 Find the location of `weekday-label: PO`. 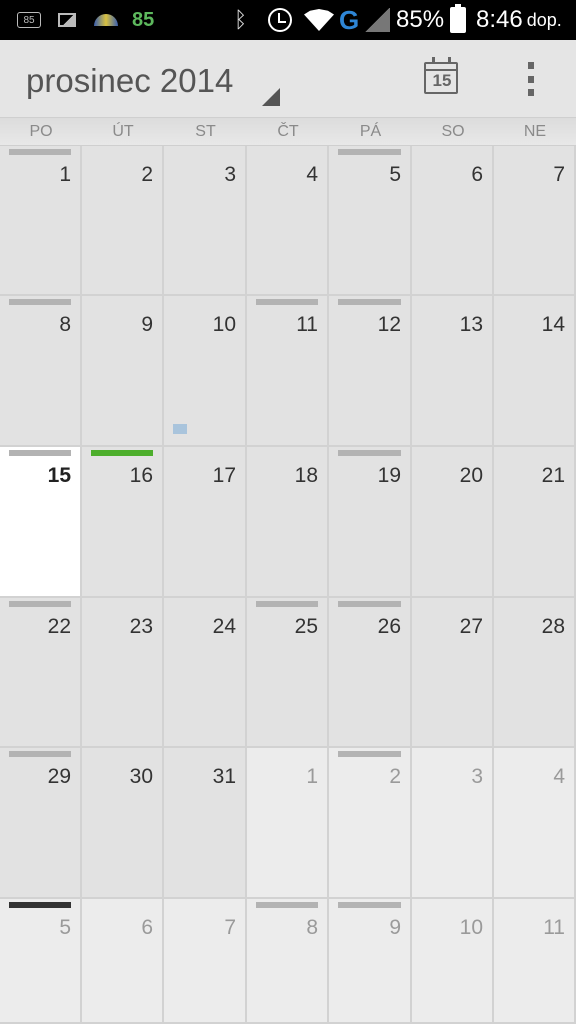

weekday-label: PO is located at coordinates (41, 131).